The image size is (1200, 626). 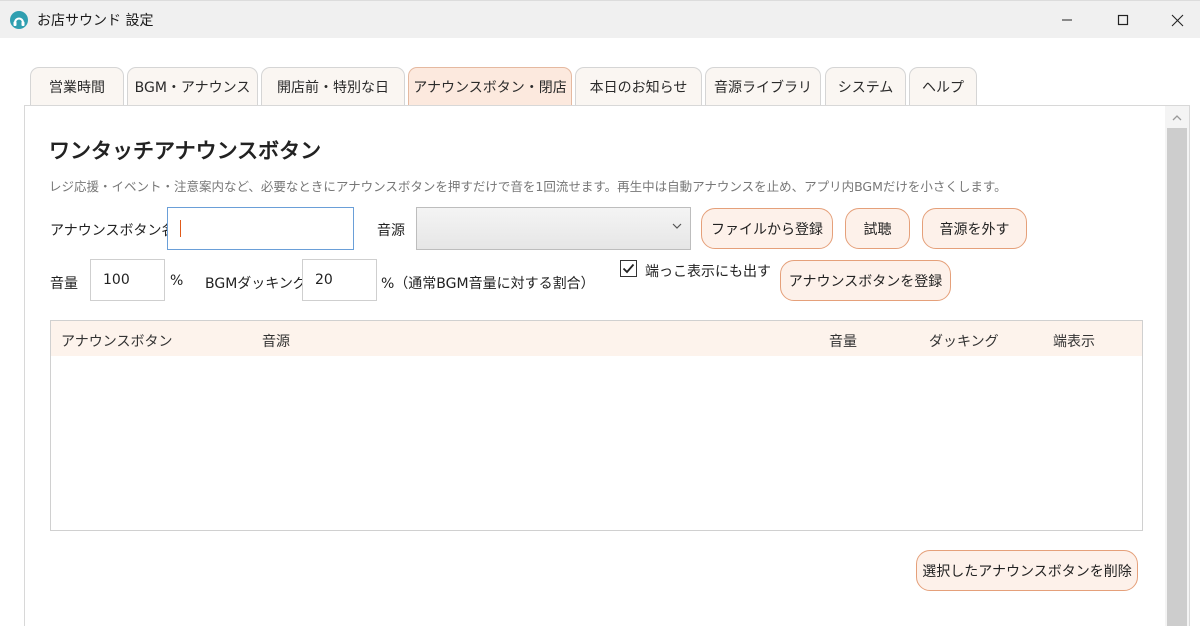 I want to click on minimize-icon, so click(x=1067, y=20).